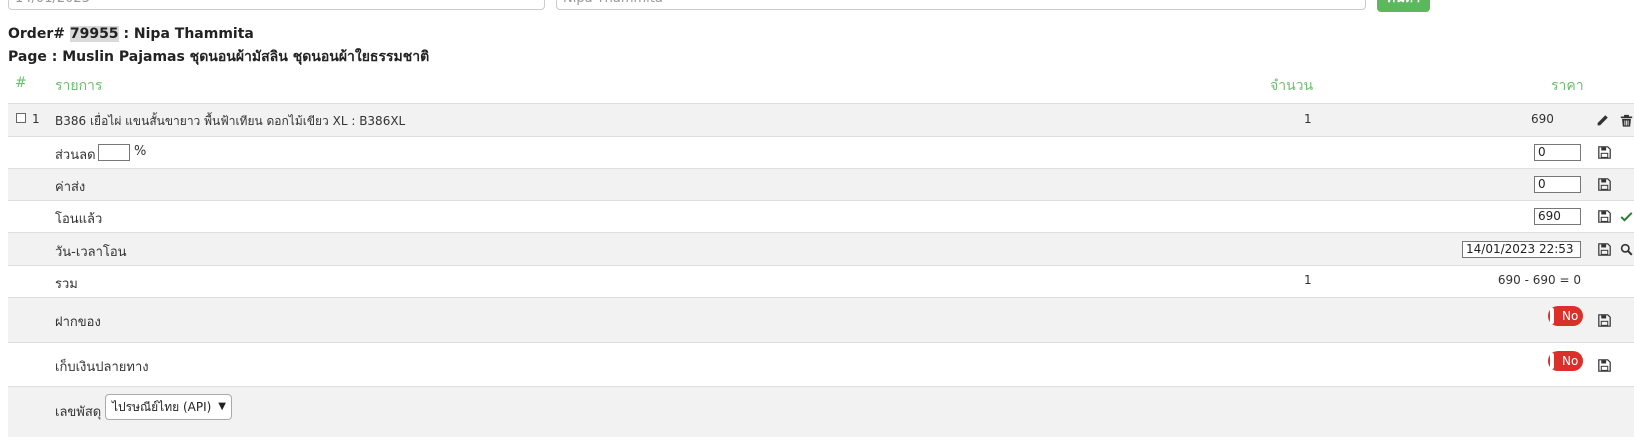 The height and width of the screenshot is (437, 1634). I want to click on total-qty: 1, so click(1308, 280).